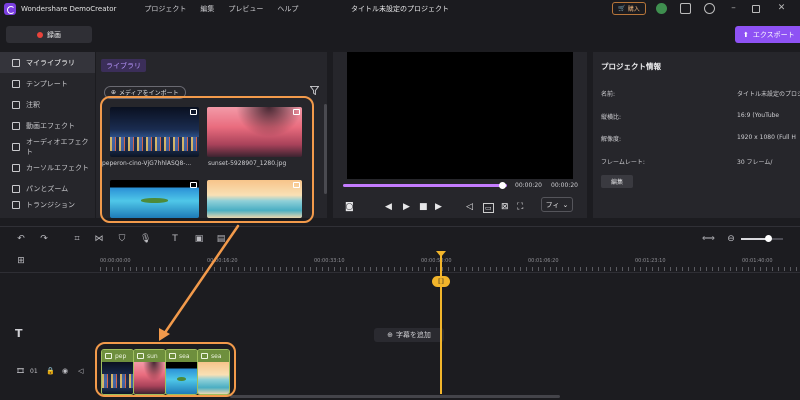  I want to click on export-label: エクスポート, so click(773, 34).